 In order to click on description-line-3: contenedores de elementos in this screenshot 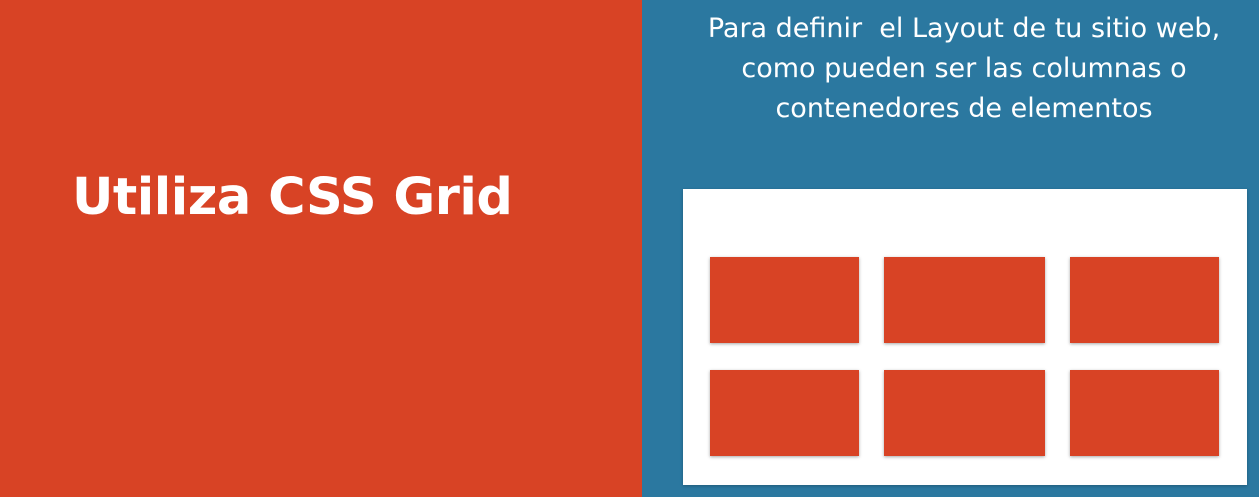, I will do `click(964, 108)`.